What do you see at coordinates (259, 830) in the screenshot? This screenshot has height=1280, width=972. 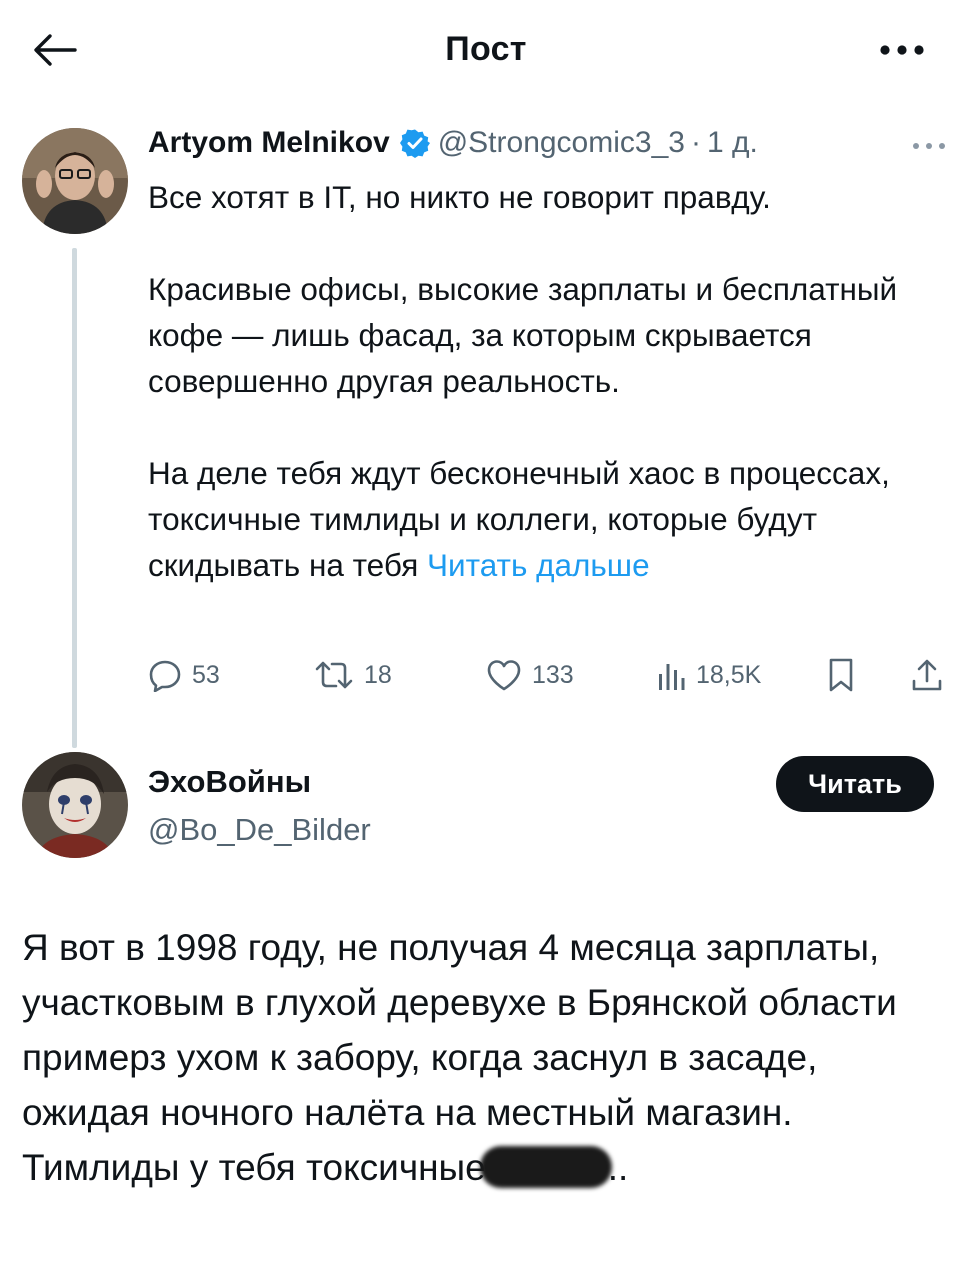 I see `reply-author-handle: @Bo_De_Bilder` at bounding box center [259, 830].